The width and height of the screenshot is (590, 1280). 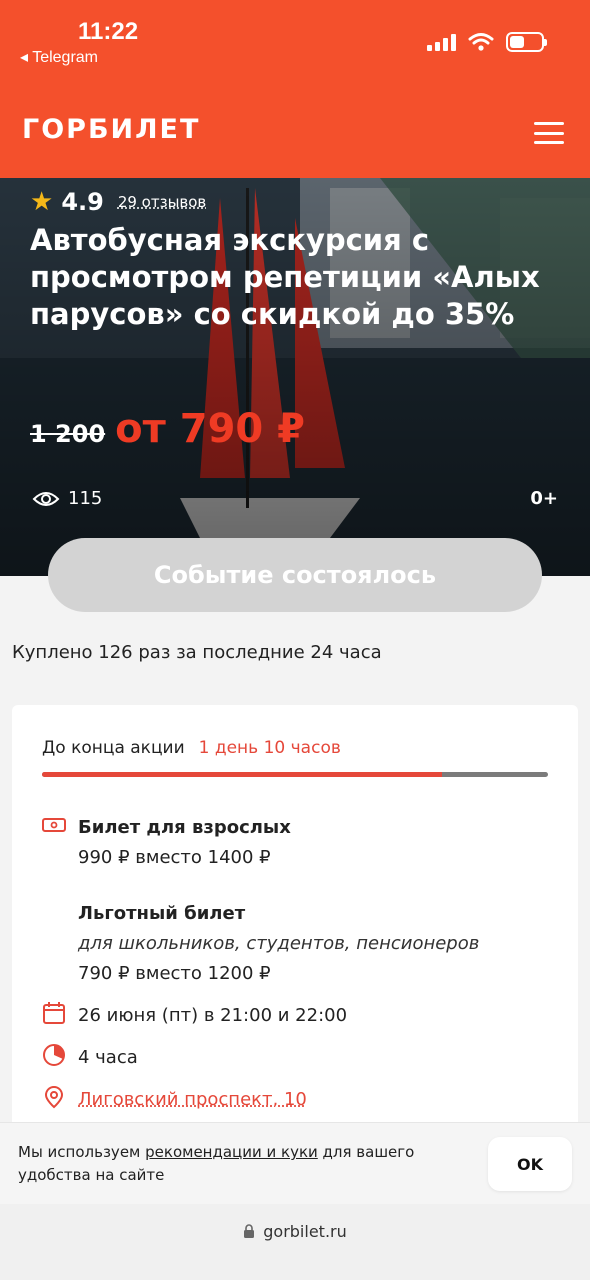 I want to click on promo-timer: До конца акции 1 день 10 часов, so click(x=191, y=748).